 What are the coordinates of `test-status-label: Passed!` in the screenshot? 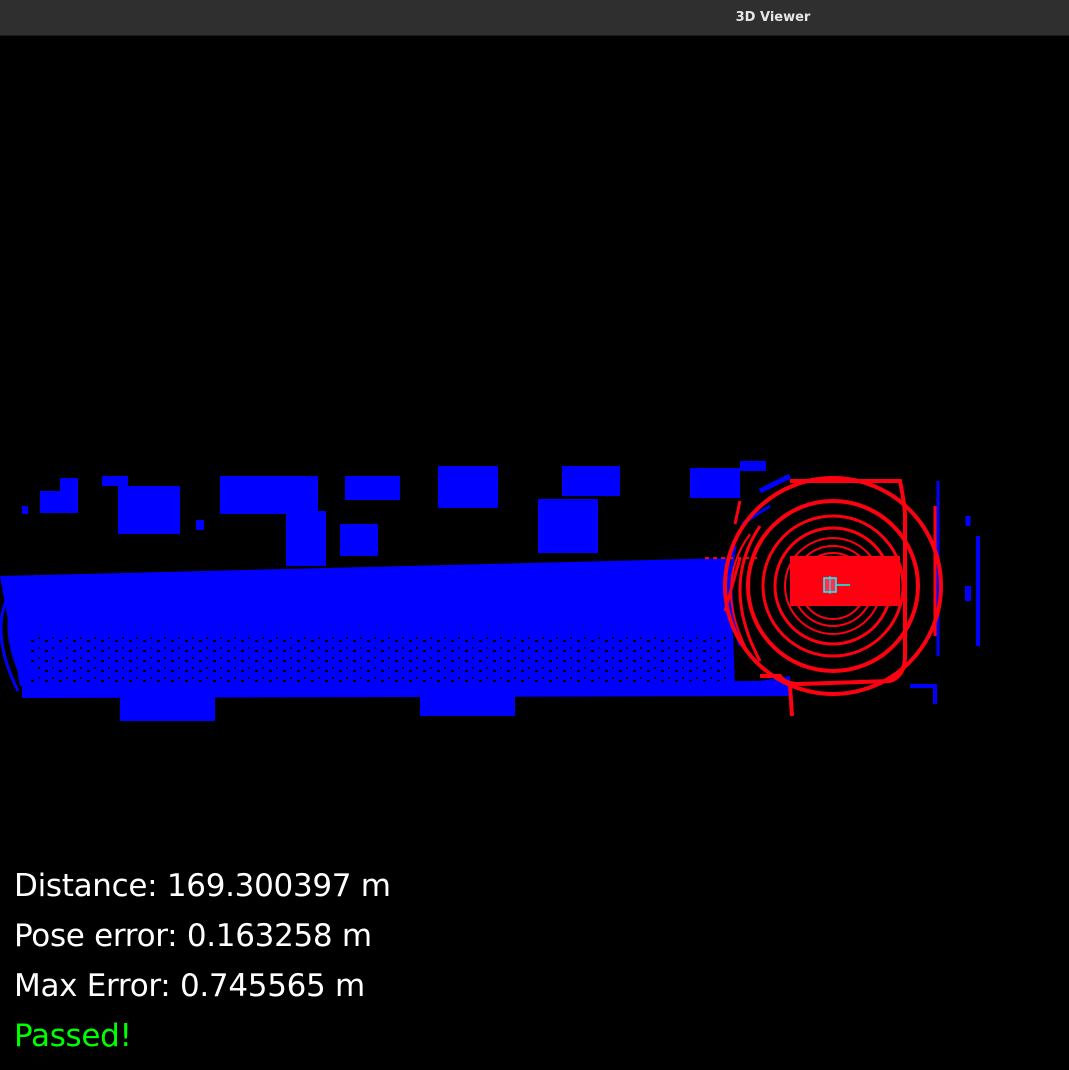 It's located at (73, 1036).